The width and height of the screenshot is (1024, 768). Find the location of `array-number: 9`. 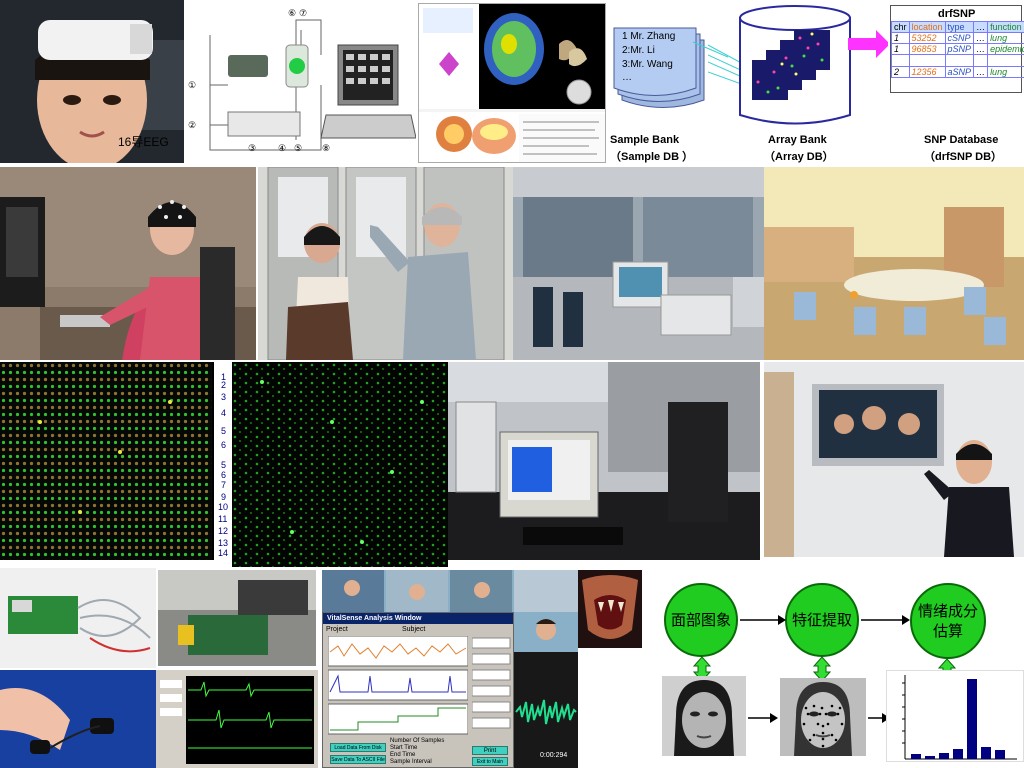

array-number: 9 is located at coordinates (224, 497).